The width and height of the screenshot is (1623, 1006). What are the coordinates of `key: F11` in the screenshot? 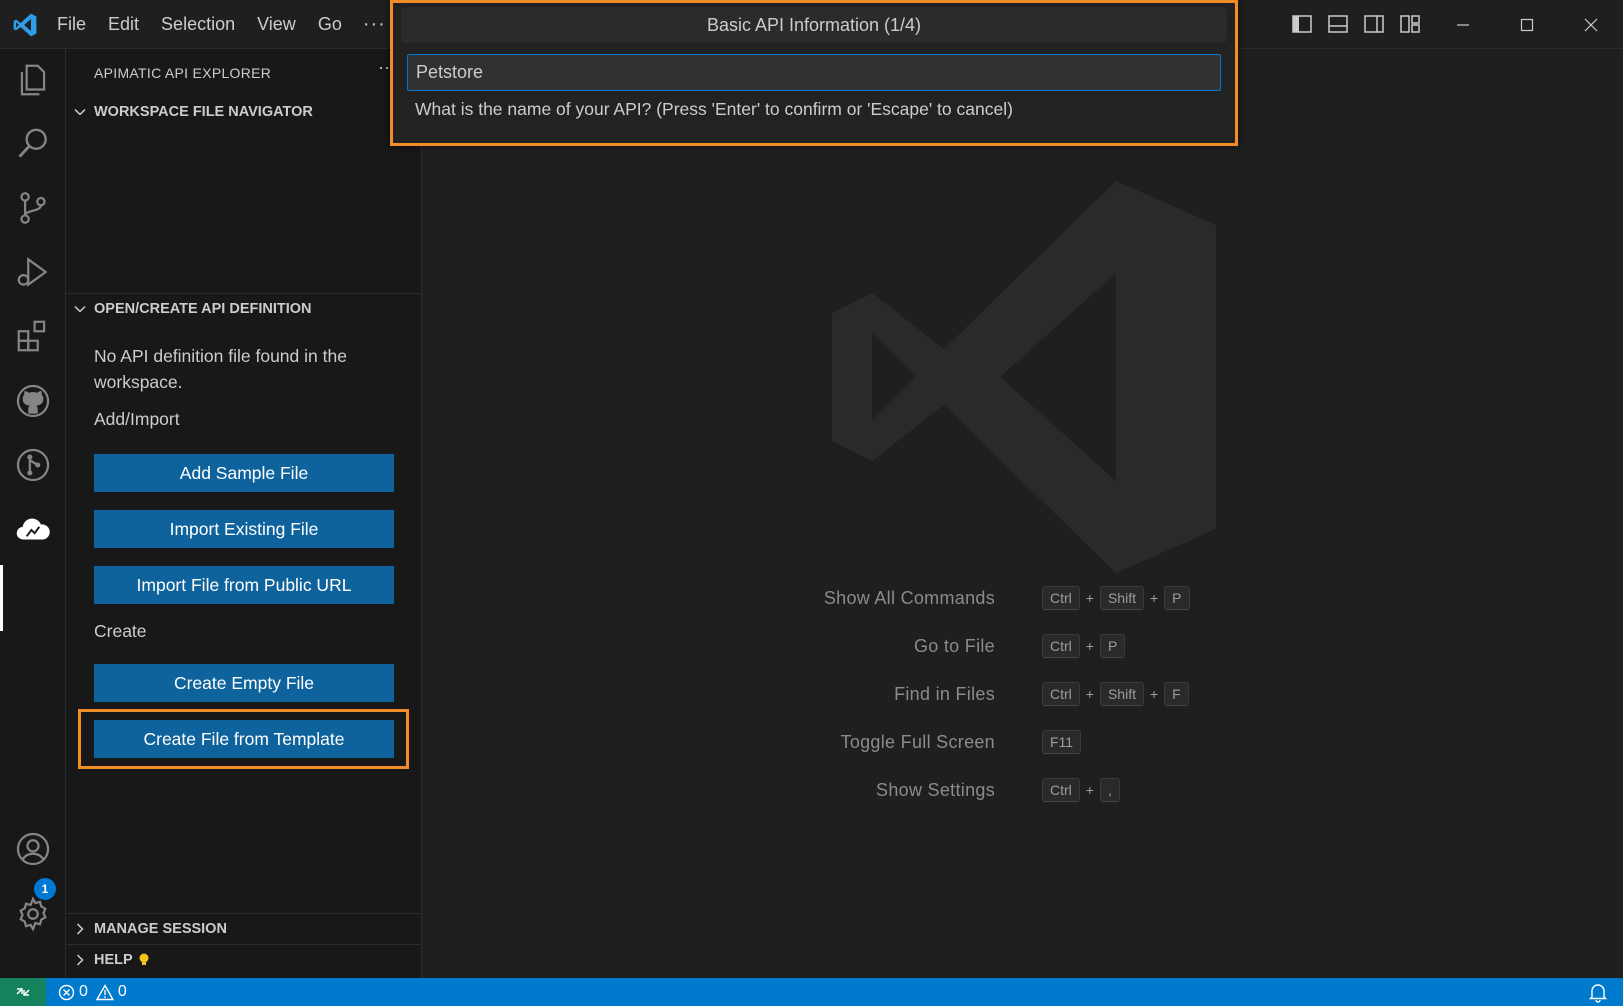 It's located at (1062, 742).